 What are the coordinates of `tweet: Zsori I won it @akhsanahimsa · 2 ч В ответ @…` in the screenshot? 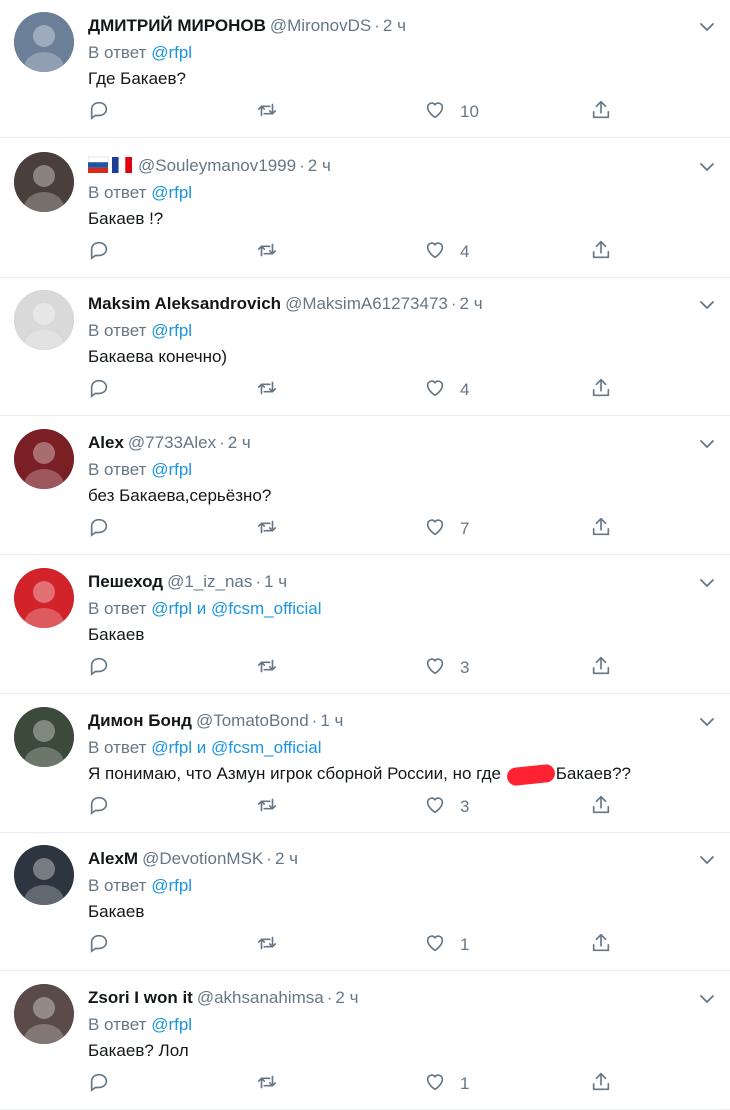 It's located at (365, 1041).